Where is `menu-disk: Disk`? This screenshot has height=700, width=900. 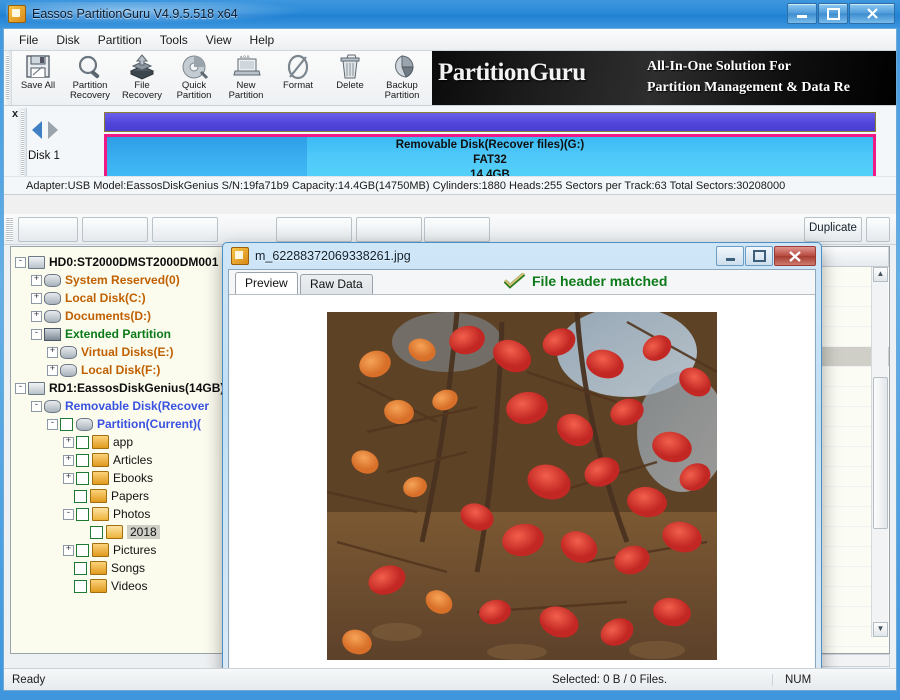
menu-disk: Disk is located at coordinates (67, 40).